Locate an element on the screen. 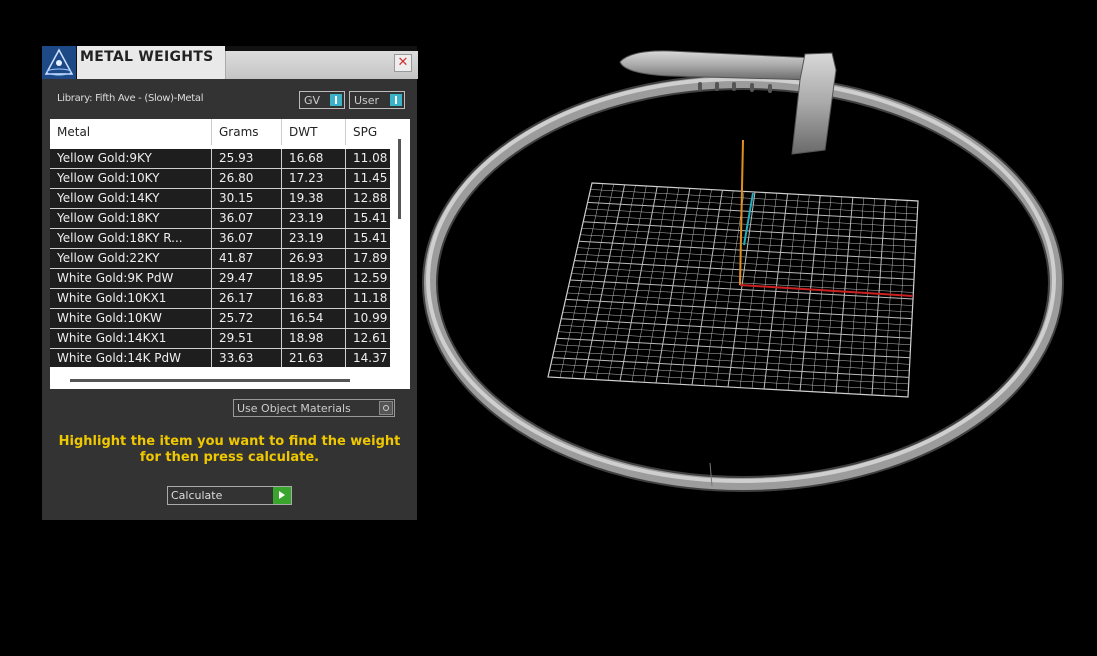  cell-metal: White Gold:9K PdW is located at coordinates (131, 278).